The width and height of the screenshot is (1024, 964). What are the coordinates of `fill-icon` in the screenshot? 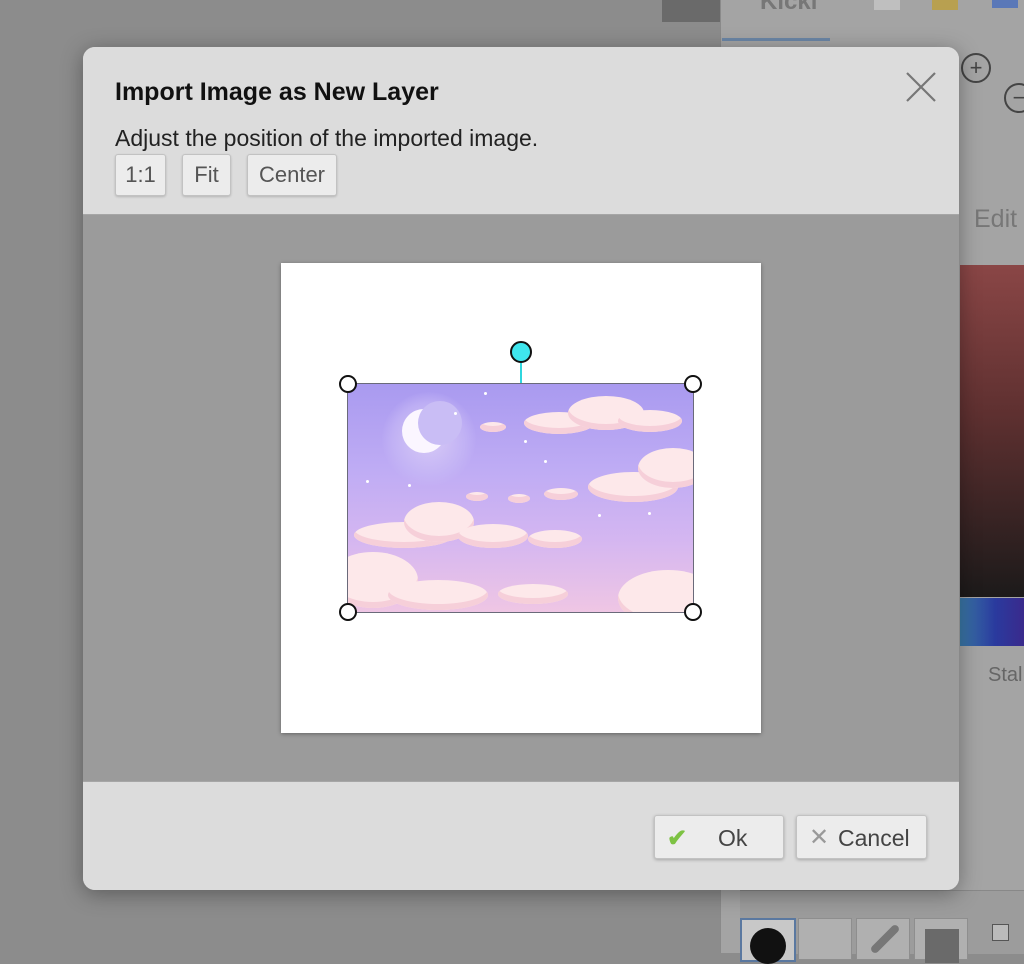 It's located at (942, 946).